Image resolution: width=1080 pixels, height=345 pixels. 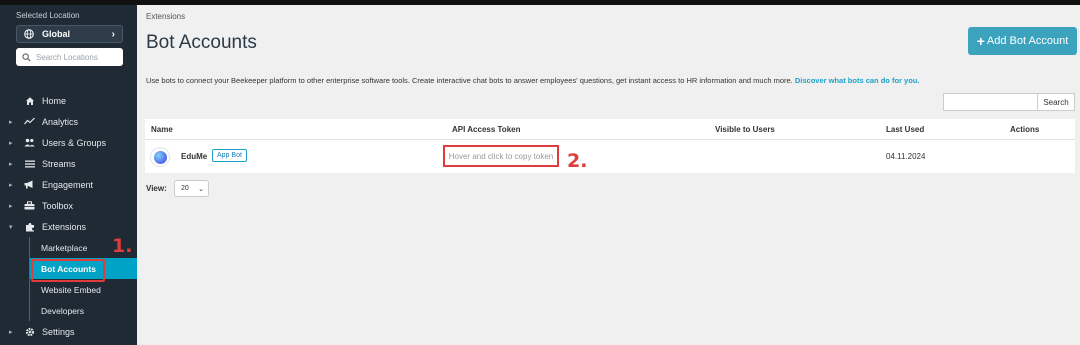 I want to click on submenu-guide-line, so click(x=29, y=279).